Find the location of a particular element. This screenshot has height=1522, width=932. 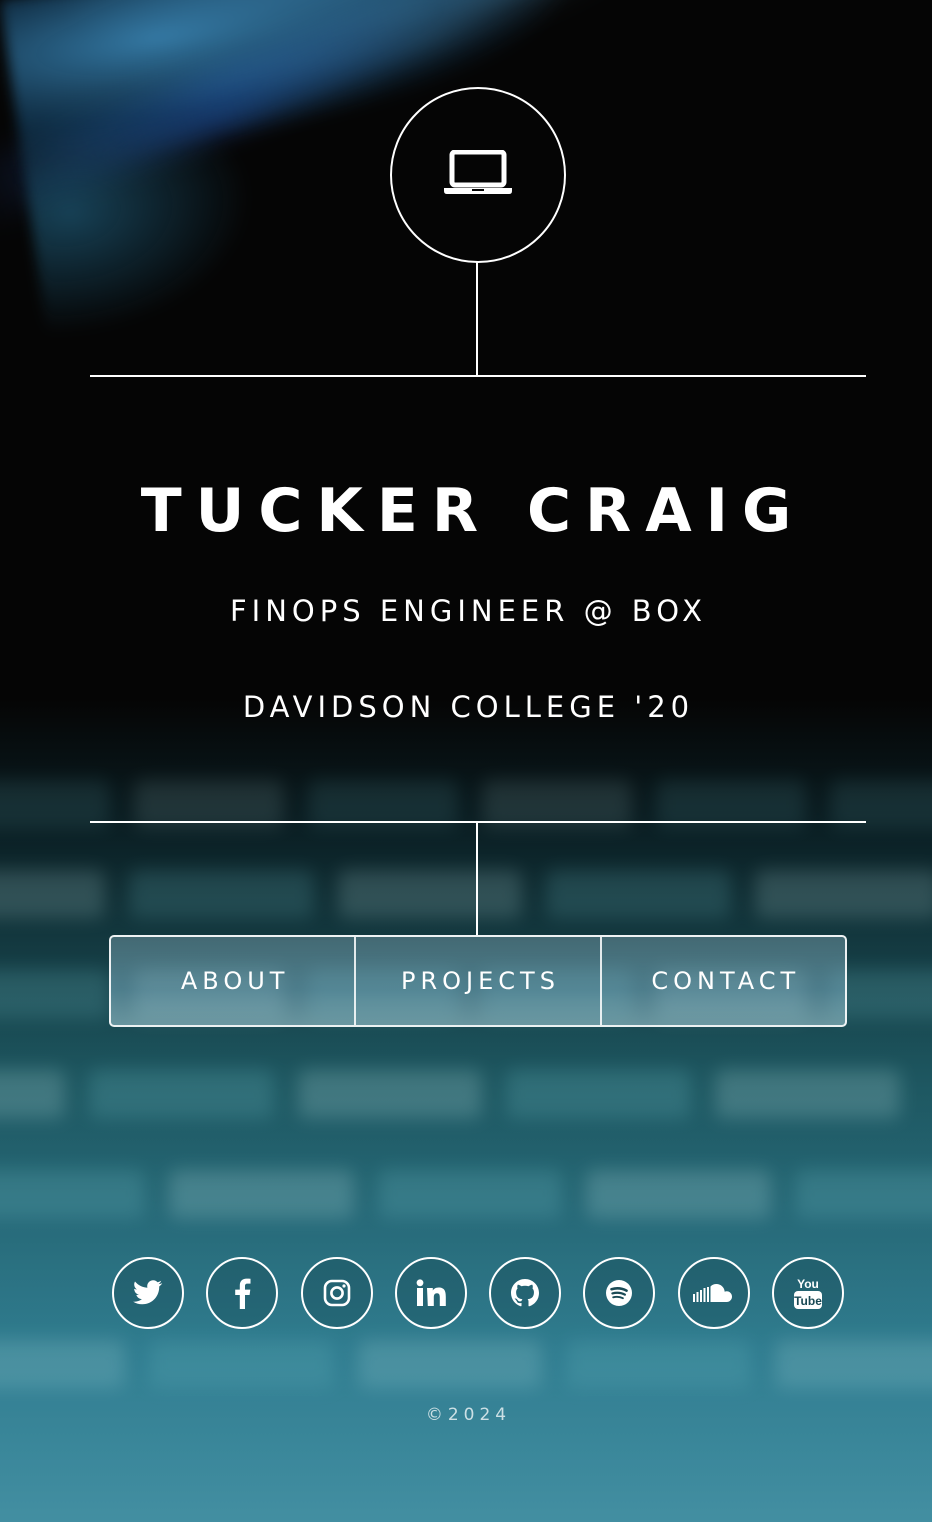

github-link is located at coordinates (525, 1293).